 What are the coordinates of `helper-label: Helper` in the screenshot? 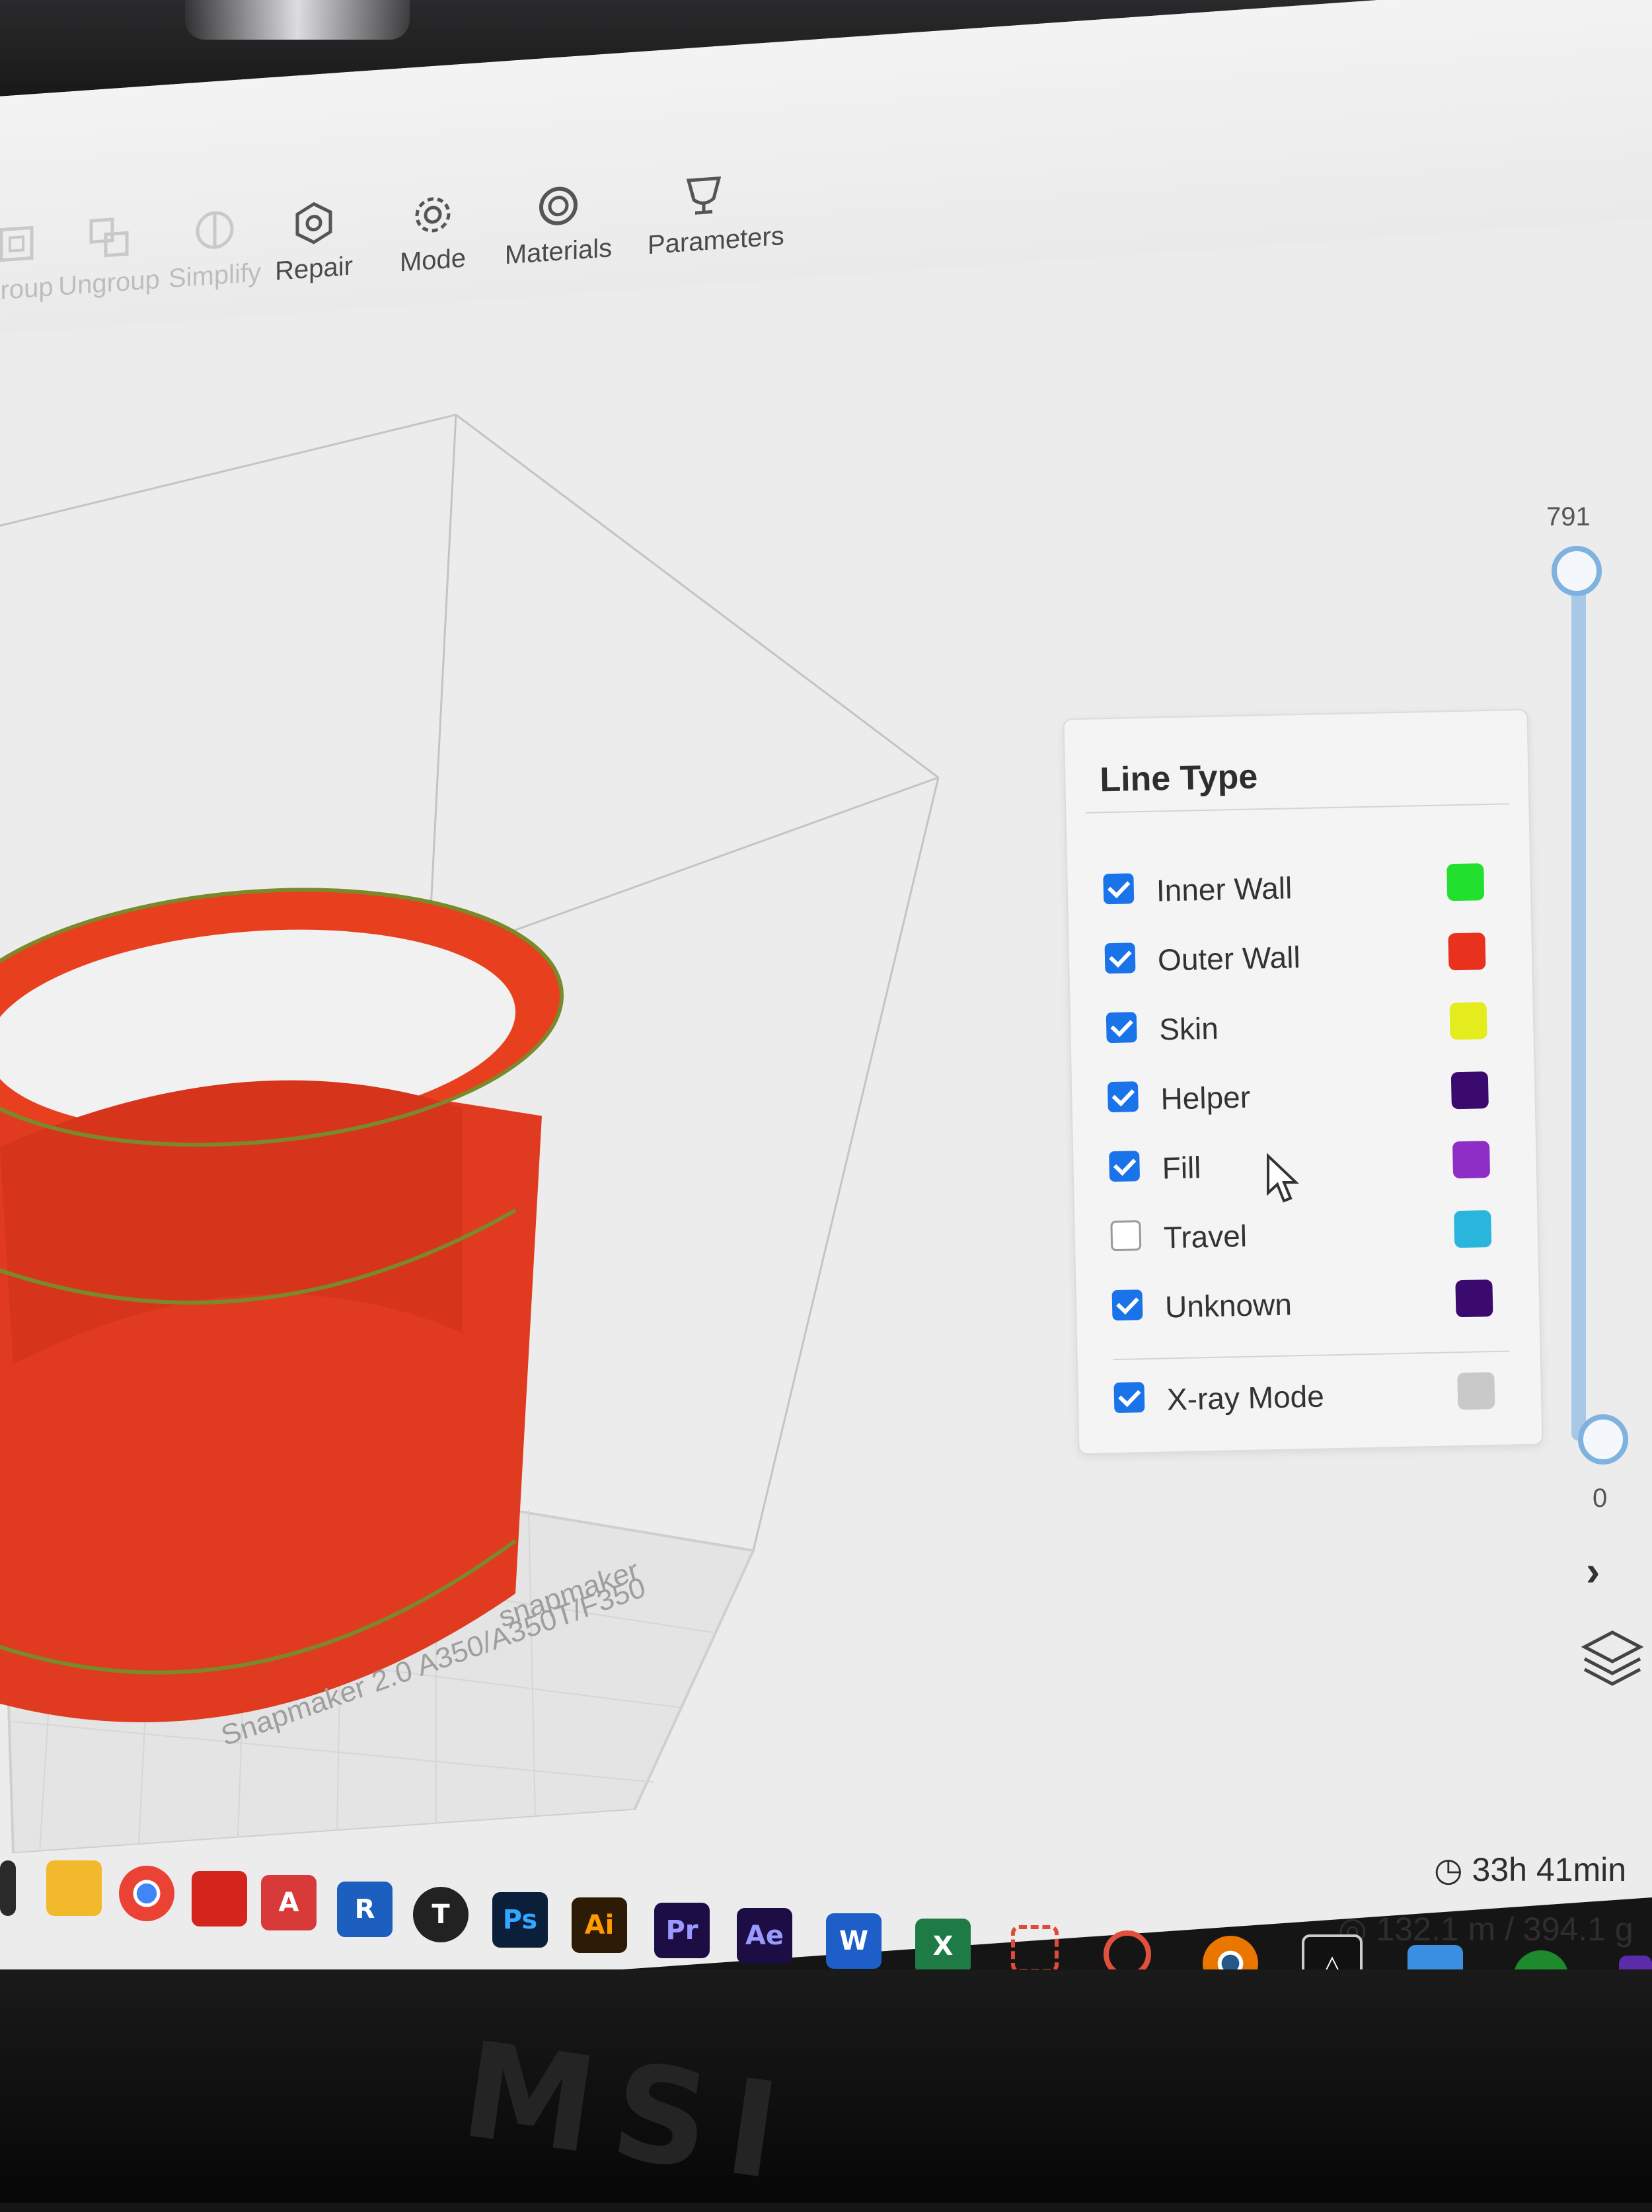 It's located at (1205, 1097).